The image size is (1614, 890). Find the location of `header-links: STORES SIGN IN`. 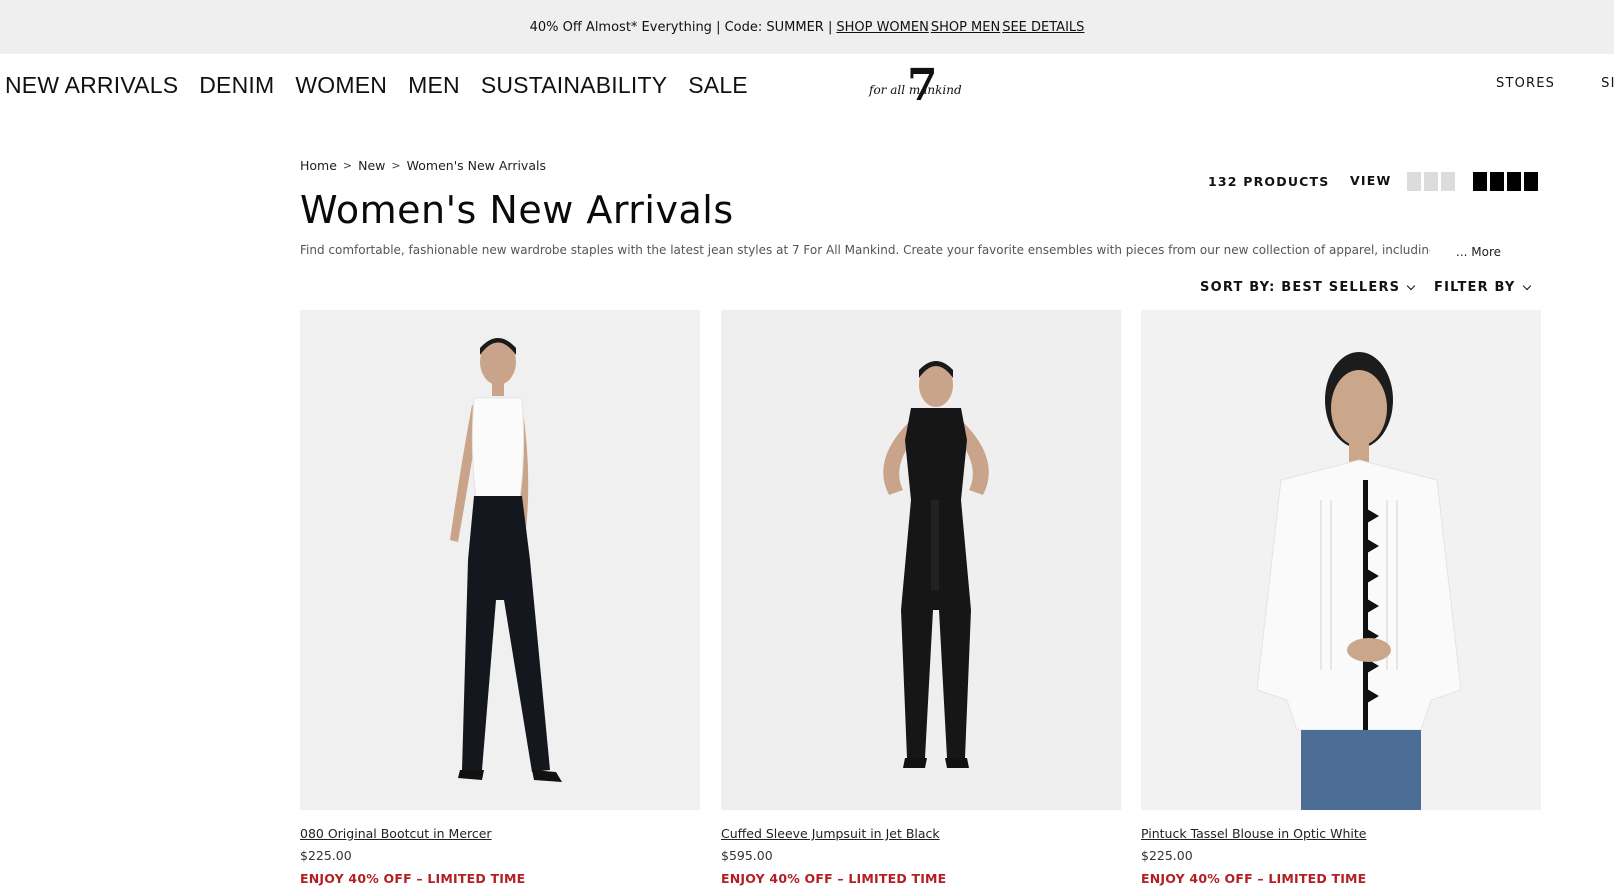

header-links: STORES SIGN IN is located at coordinates (1555, 83).